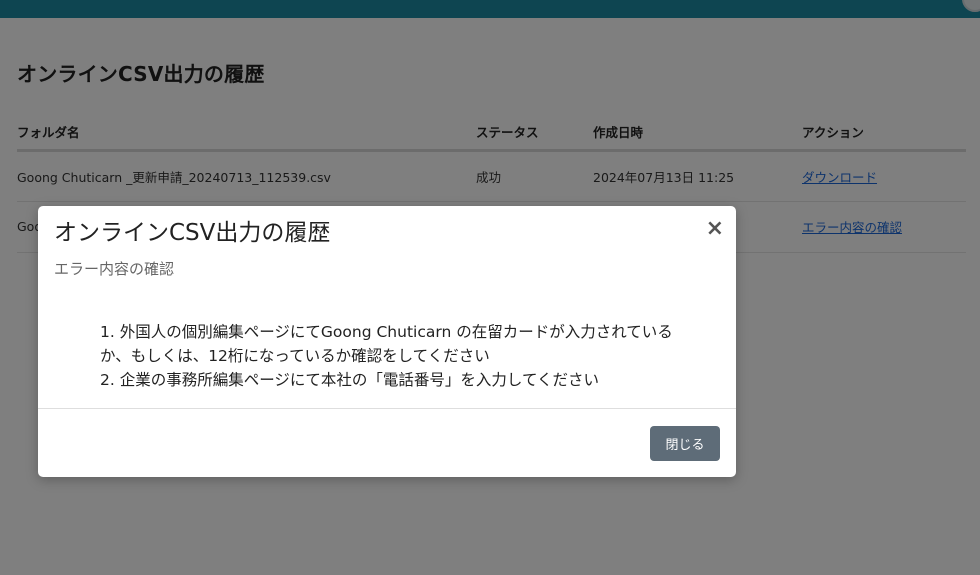  Describe the element at coordinates (114, 269) in the screenshot. I see `modal-subtitle: エラー内容の確認` at that location.